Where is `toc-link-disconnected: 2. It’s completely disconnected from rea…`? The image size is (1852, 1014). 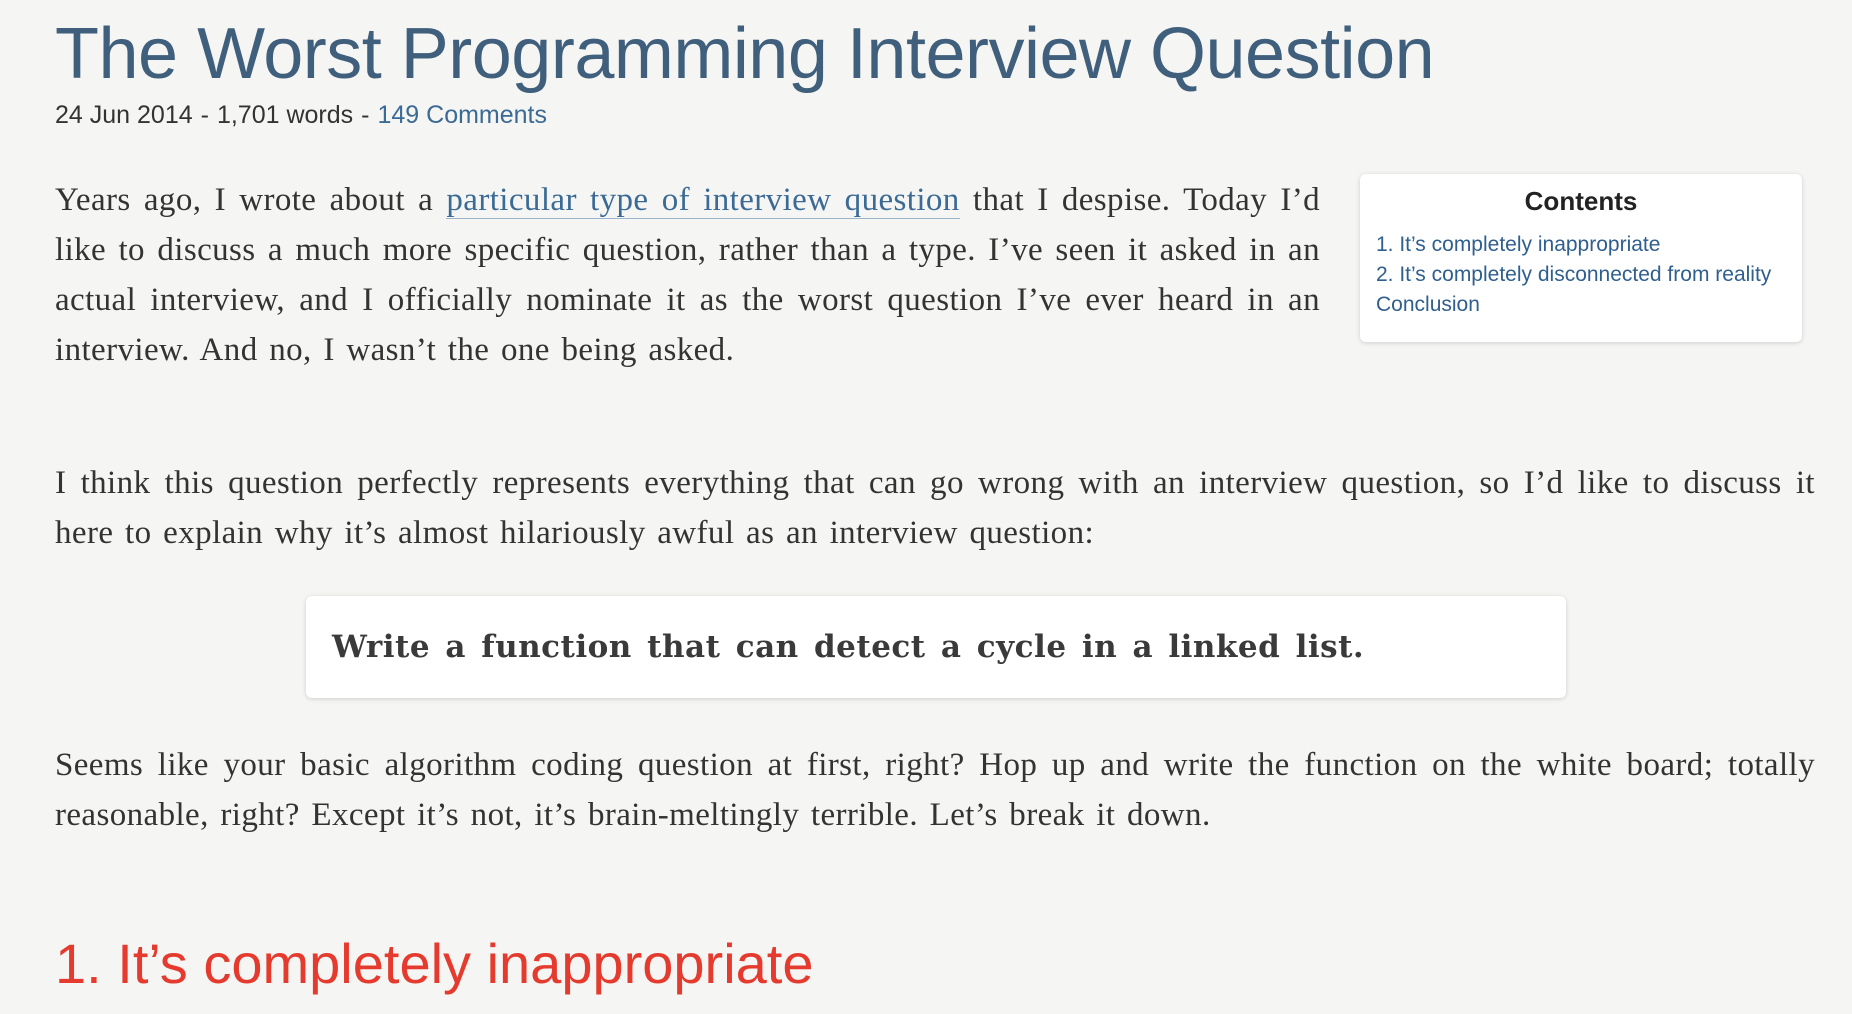 toc-link-disconnected: 2. It’s completely disconnected from rea… is located at coordinates (1573, 274).